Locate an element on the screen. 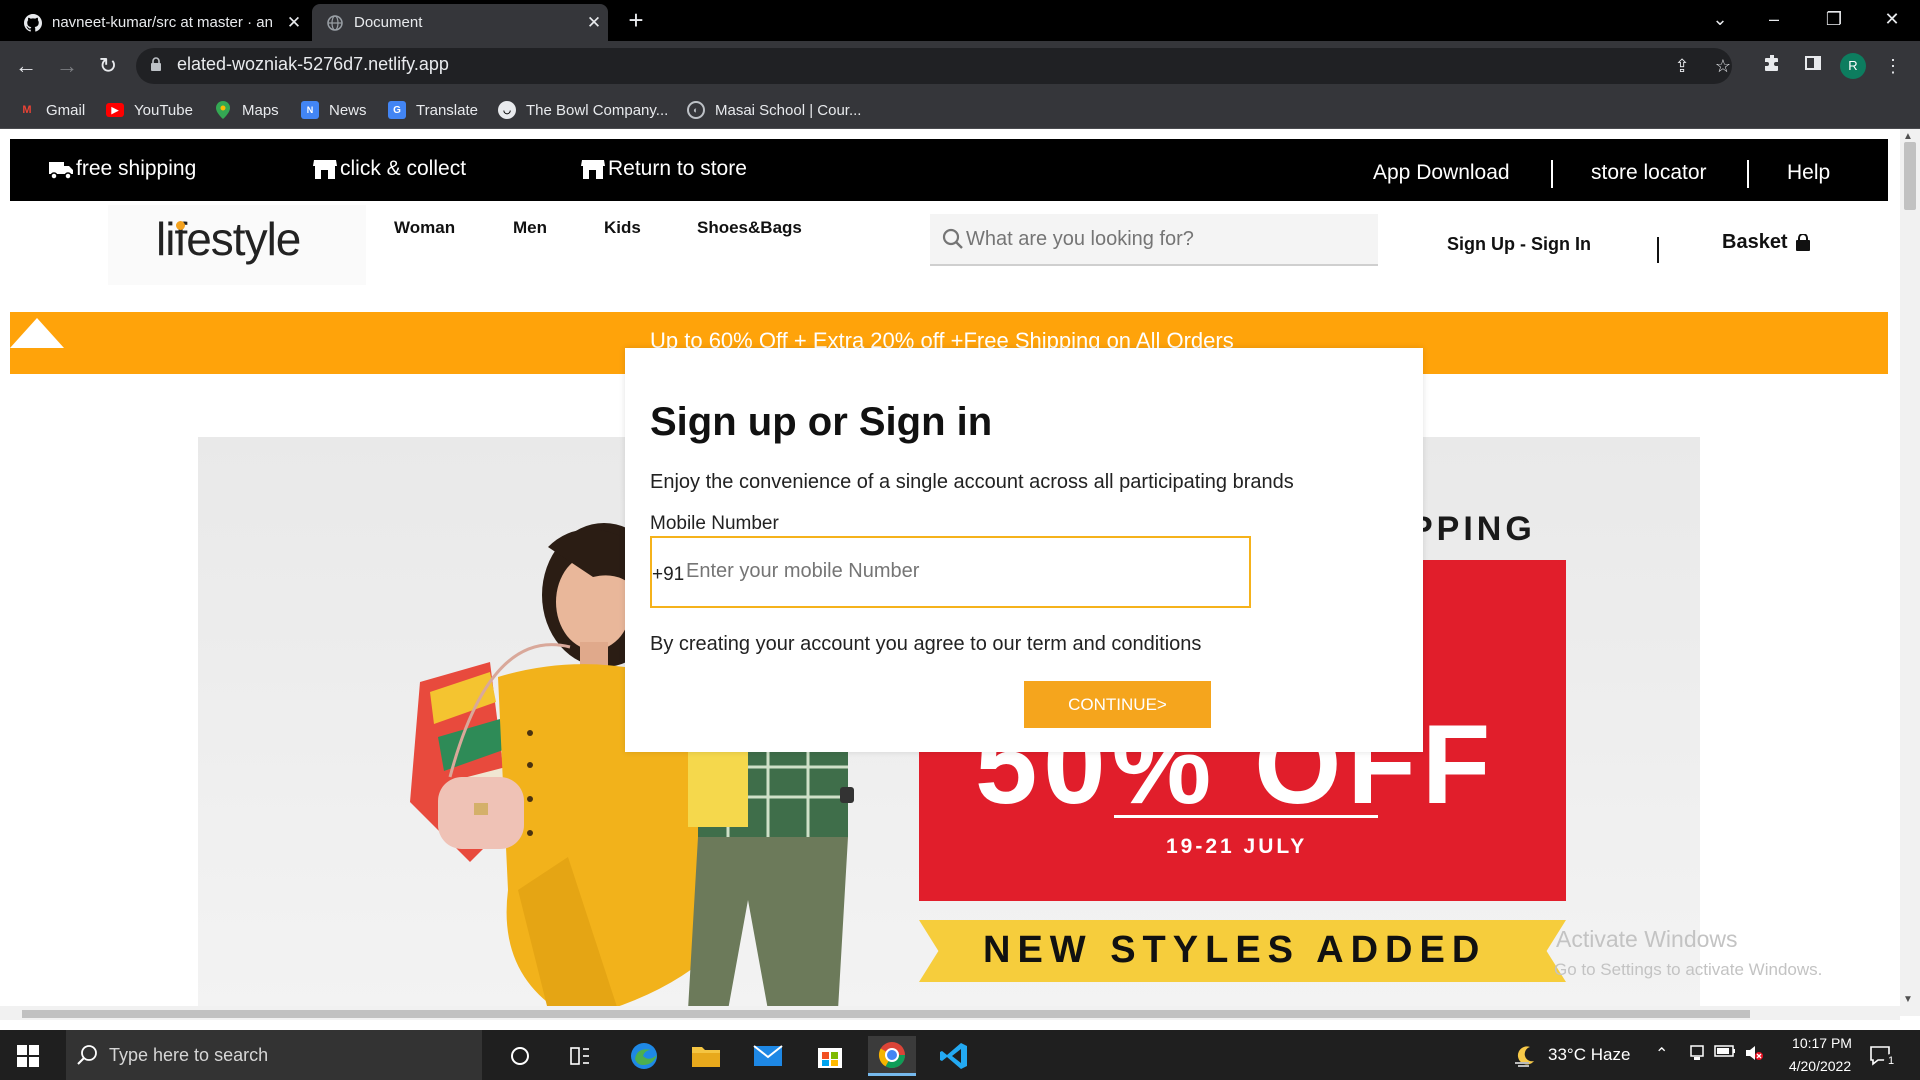 The image size is (1920, 1080). help-link: Help is located at coordinates (1808, 173).